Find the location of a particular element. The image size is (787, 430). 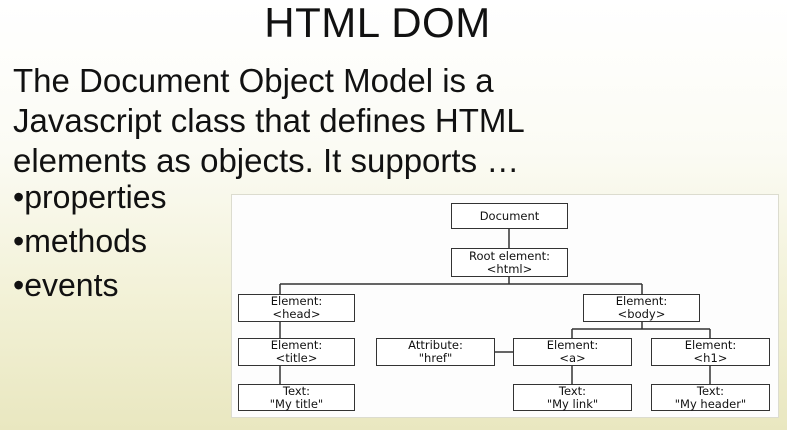

node-title: Element: <title> is located at coordinates (296, 352).